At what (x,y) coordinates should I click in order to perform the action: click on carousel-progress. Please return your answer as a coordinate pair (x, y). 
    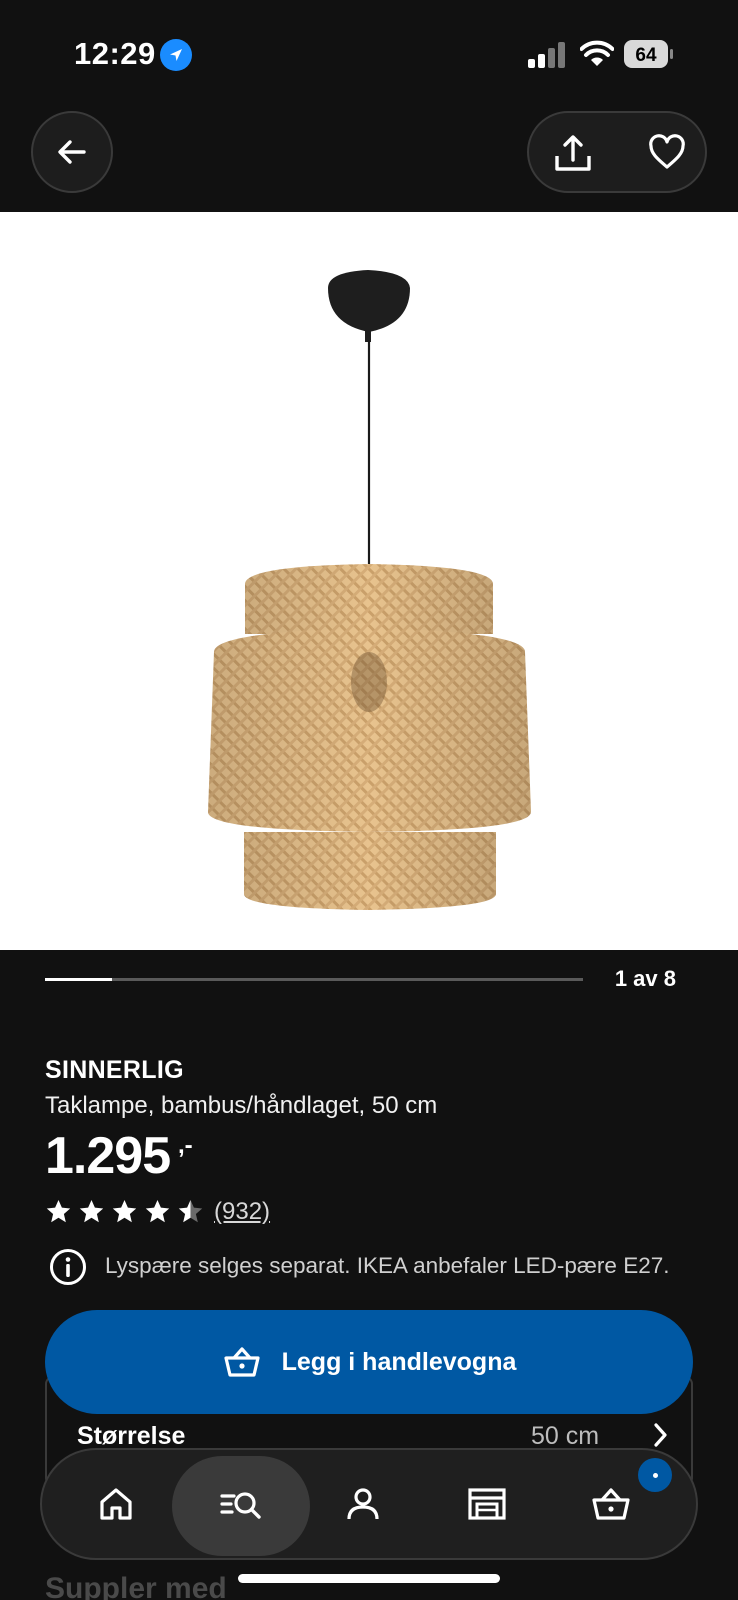
    Looking at the image, I should click on (314, 979).